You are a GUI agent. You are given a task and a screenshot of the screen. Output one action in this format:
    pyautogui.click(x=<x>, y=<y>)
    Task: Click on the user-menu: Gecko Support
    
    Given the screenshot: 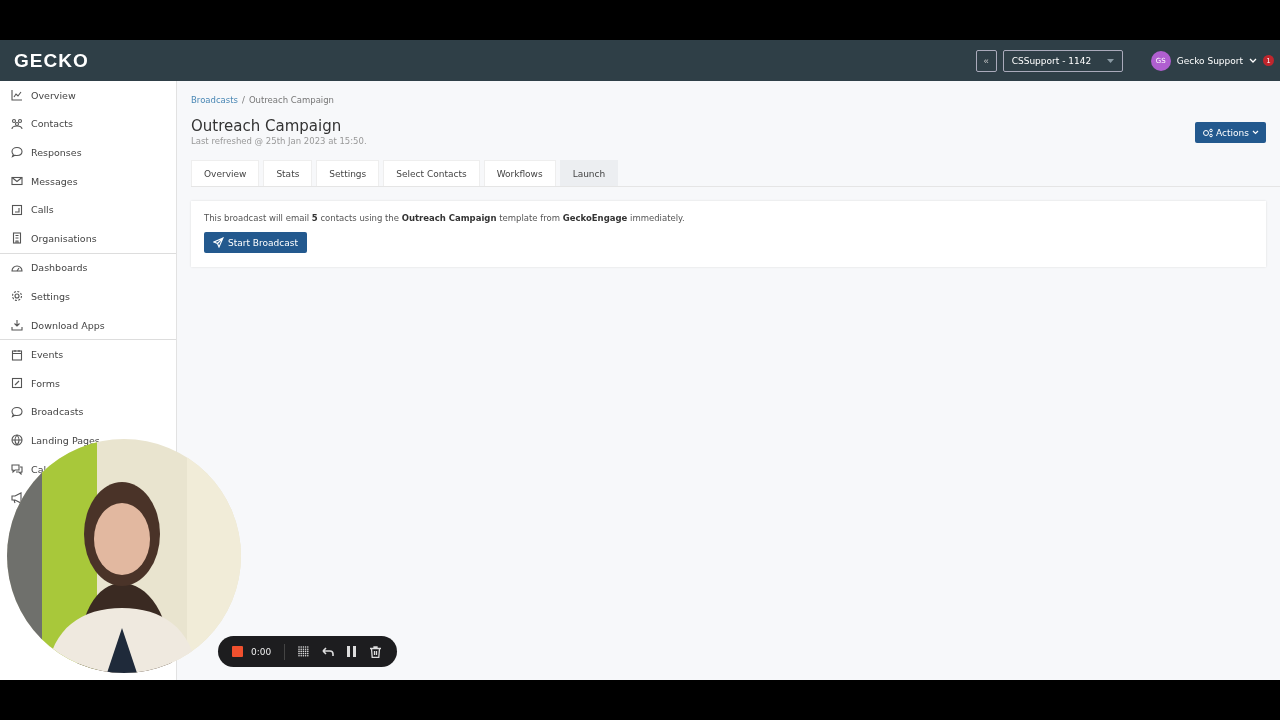 What is the action you would take?
    pyautogui.click(x=1209, y=60)
    